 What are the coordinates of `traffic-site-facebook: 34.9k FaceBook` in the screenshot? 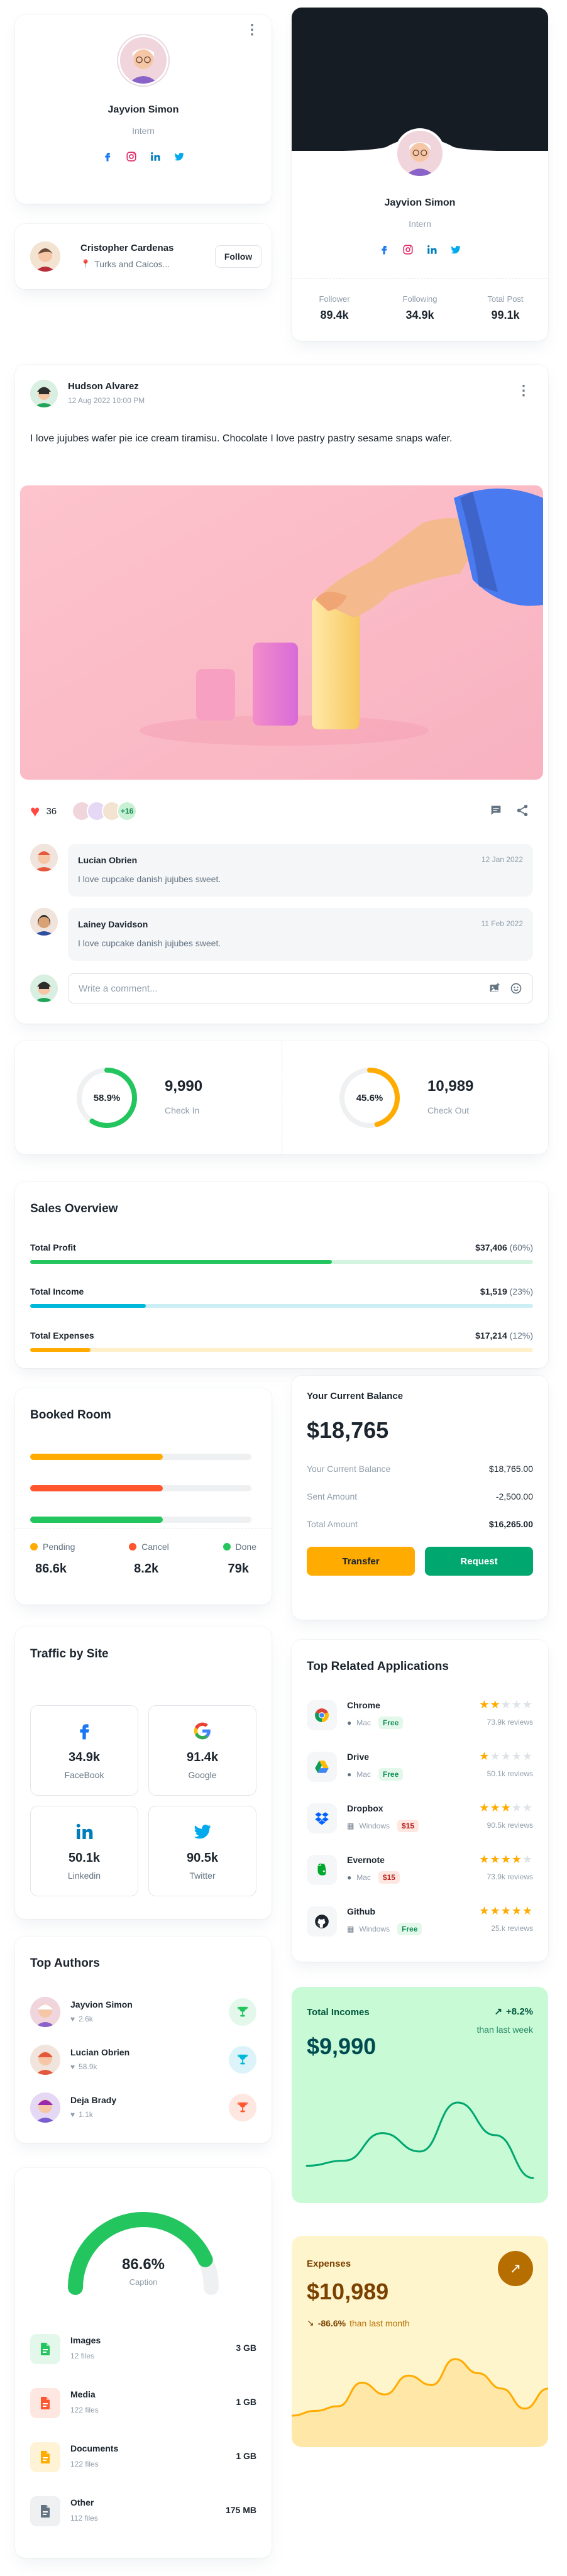 It's located at (84, 1750).